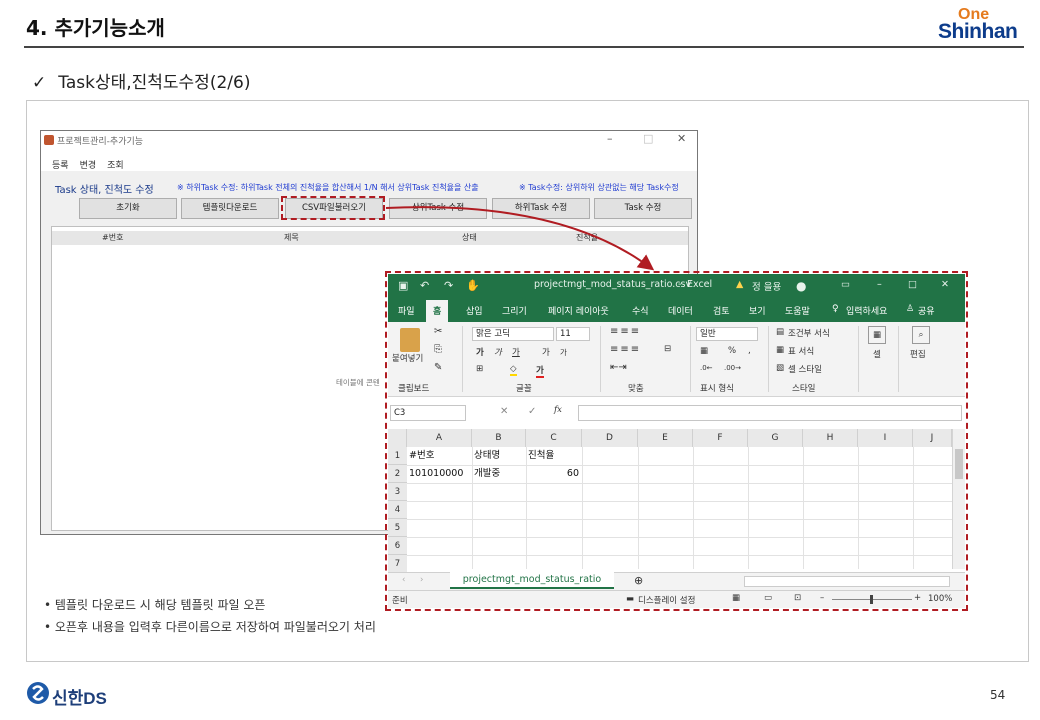 This screenshot has width=1040, height=720. I want to click on shinhan-logo-icon, so click(38, 693).